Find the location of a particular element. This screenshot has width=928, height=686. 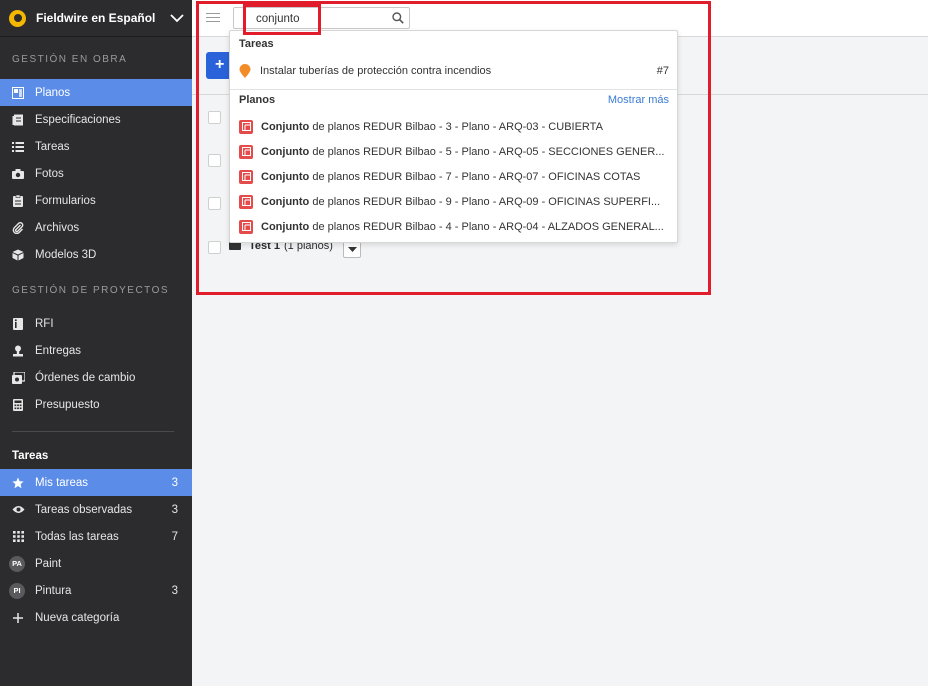

category-badge-text: PA is located at coordinates (17, 563).